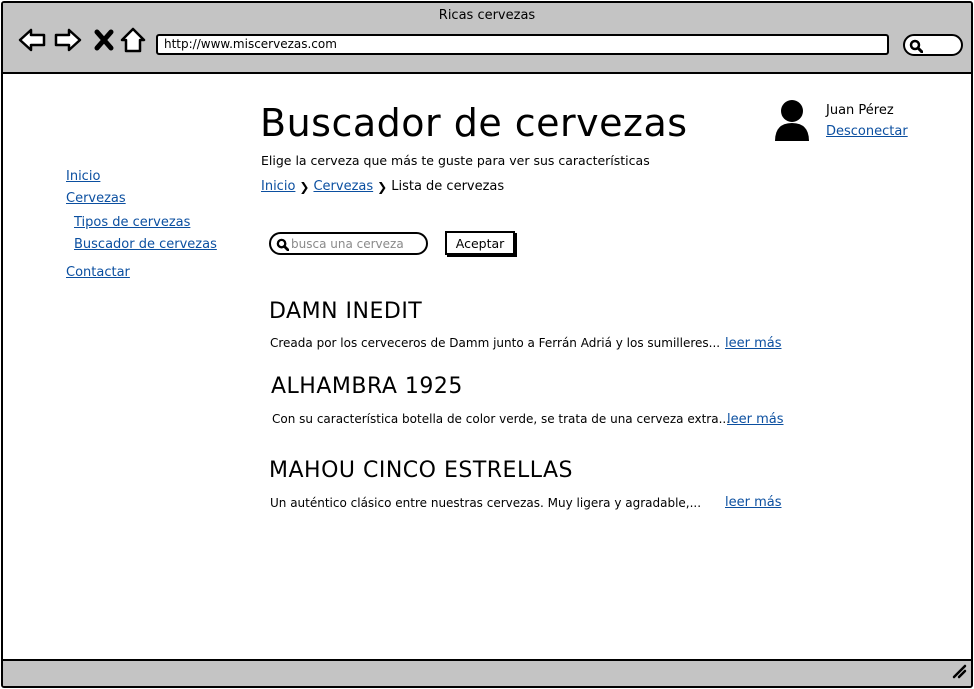  What do you see at coordinates (343, 186) in the screenshot?
I see `breadcrumb-cervezas: Cervezas` at bounding box center [343, 186].